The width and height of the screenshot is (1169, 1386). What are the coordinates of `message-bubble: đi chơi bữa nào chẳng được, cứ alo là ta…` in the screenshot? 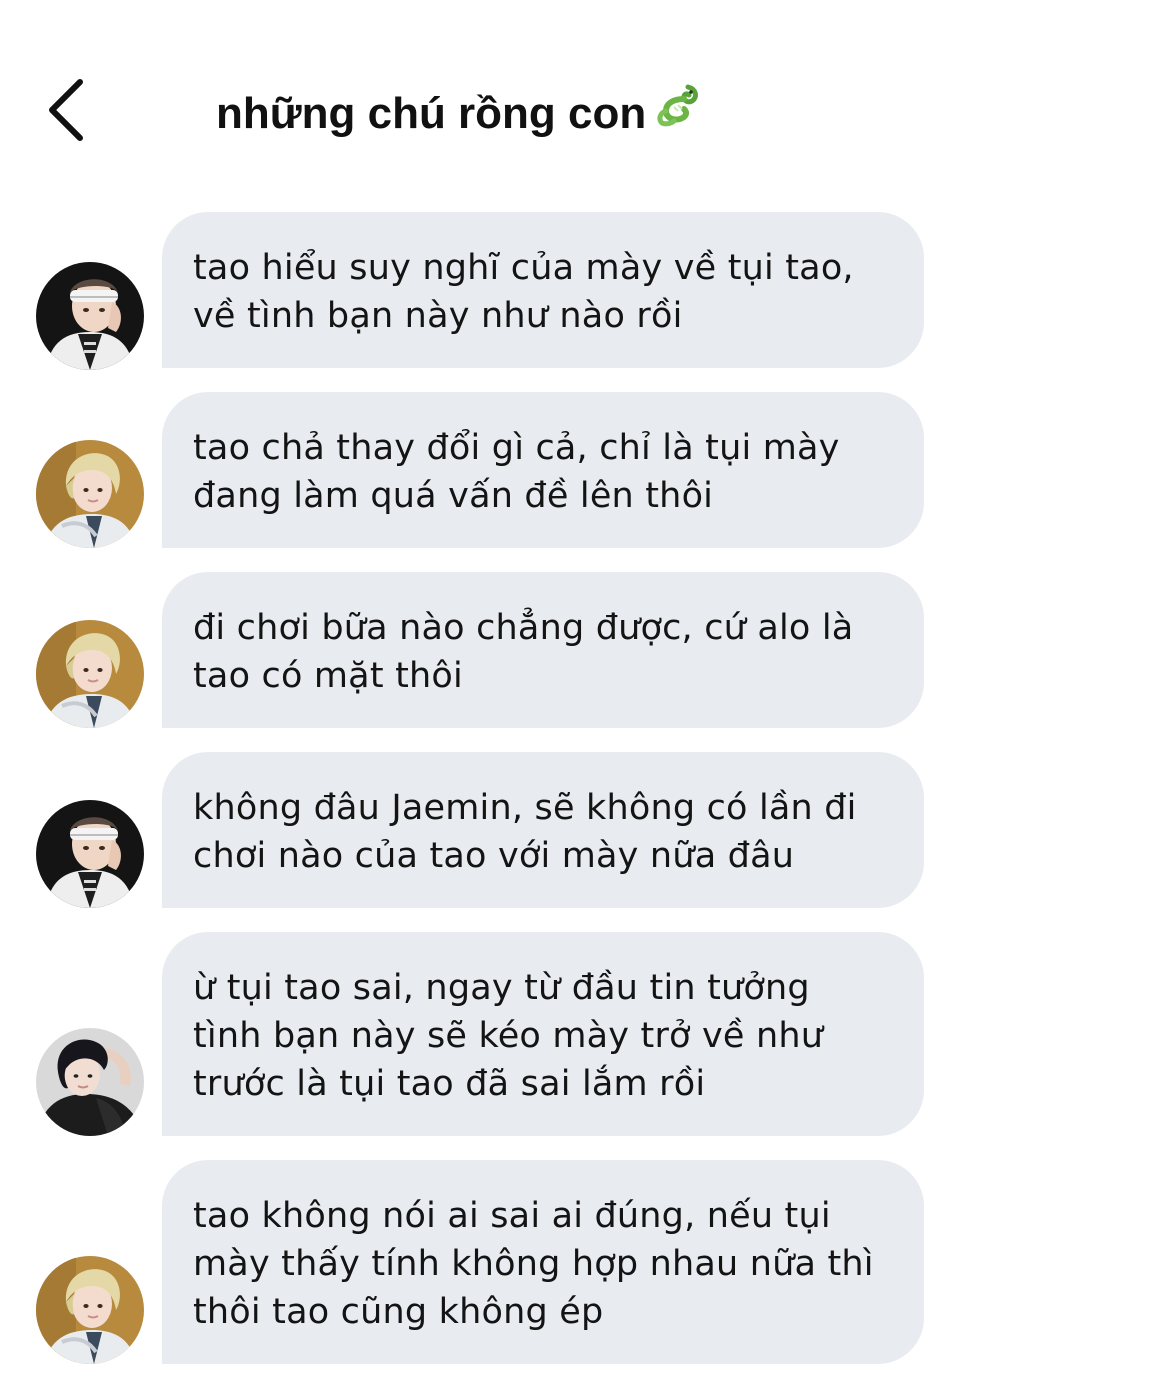 It's located at (543, 650).